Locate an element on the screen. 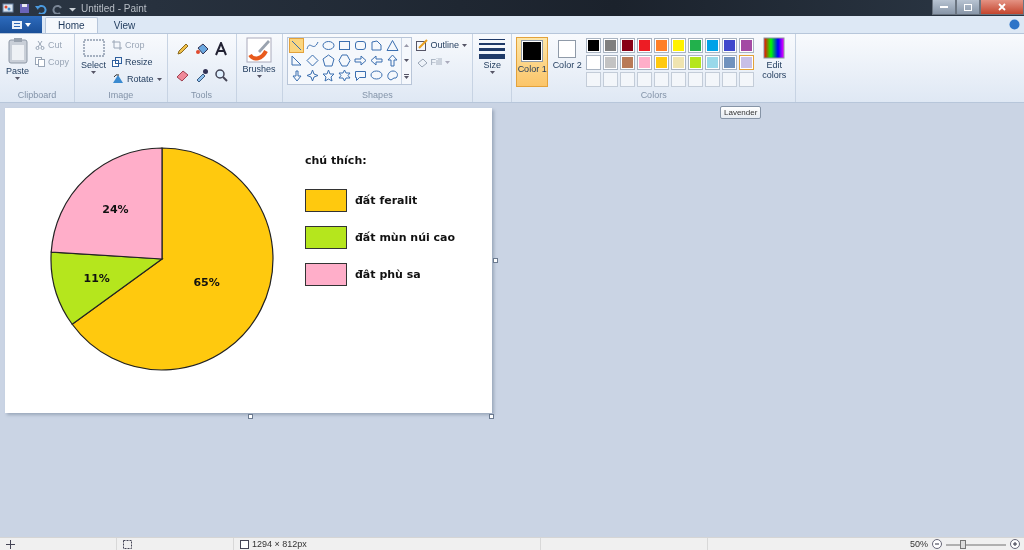 Image resolution: width=1024 pixels, height=550 pixels. paste-button: Paste is located at coordinates (17, 63).